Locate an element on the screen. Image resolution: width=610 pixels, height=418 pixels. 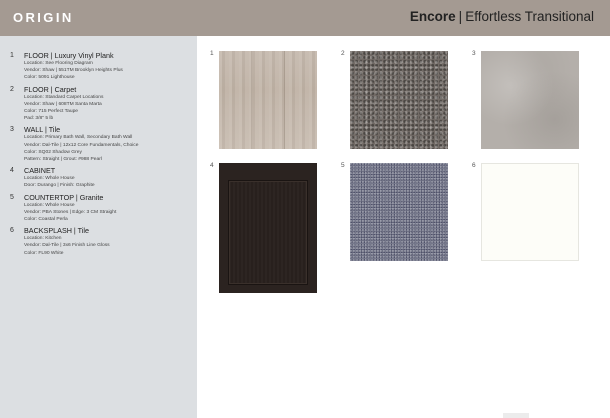
spec-item-title: BACKSPLASH | Tile is located at coordinates (56, 231).